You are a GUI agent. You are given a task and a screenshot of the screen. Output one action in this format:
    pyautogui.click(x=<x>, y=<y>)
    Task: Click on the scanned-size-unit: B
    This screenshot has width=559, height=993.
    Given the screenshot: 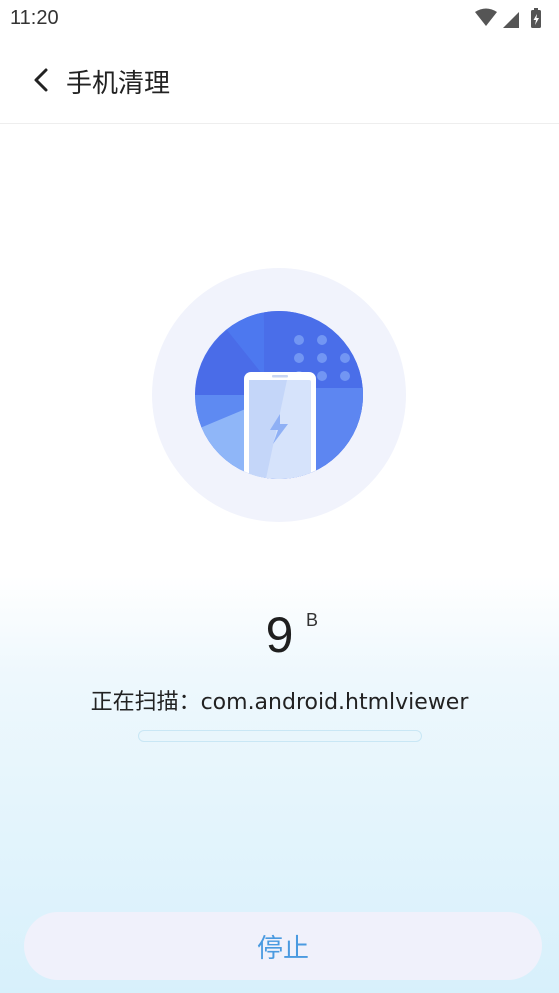 What is the action you would take?
    pyautogui.click(x=312, y=620)
    